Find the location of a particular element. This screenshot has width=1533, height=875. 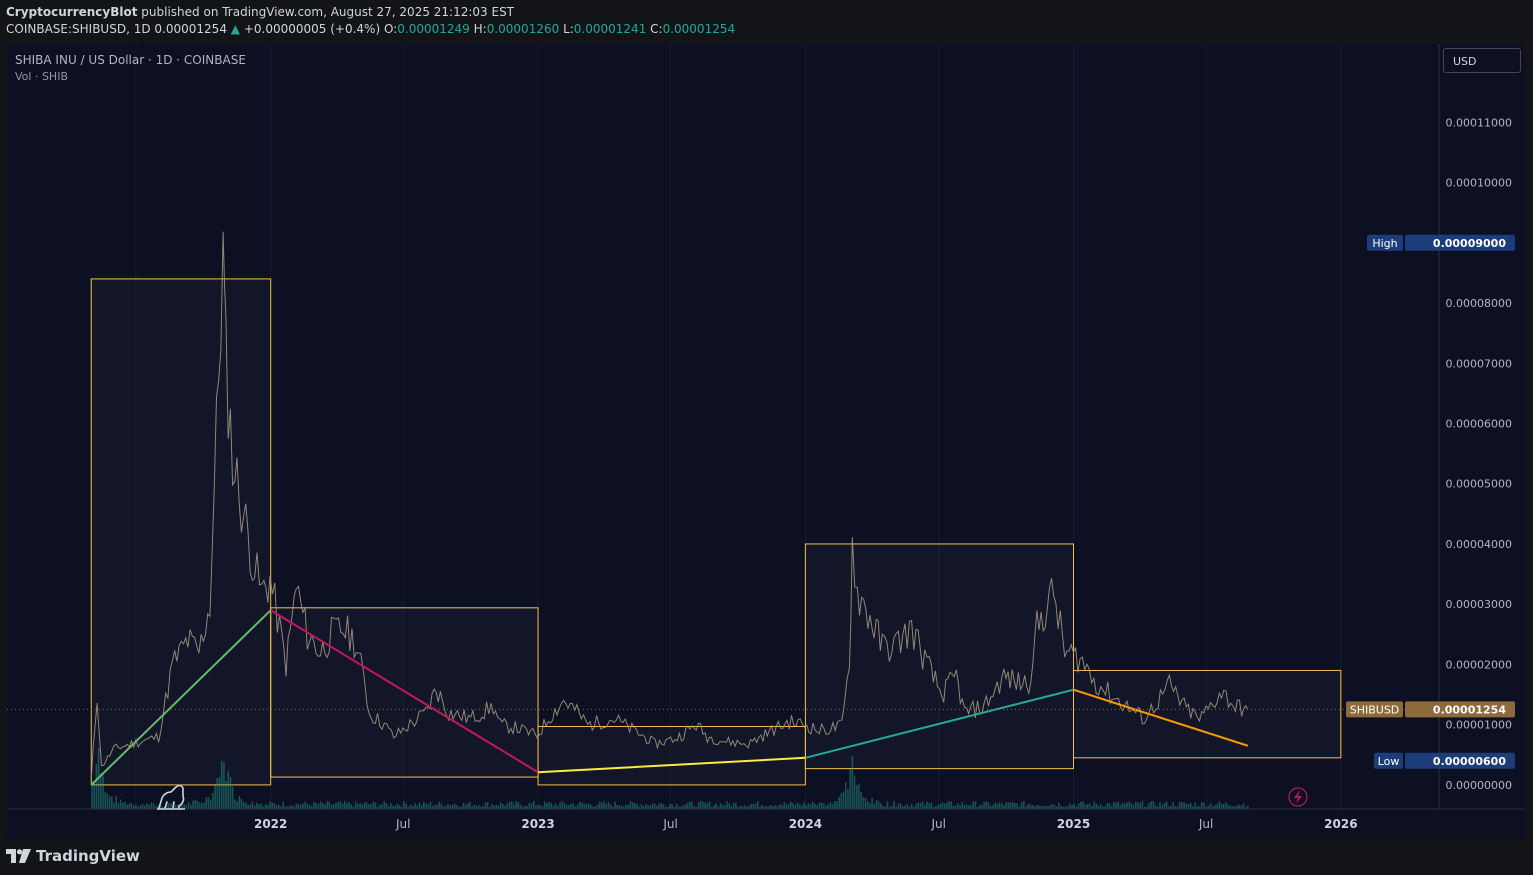

last-price: 0.00001254 is located at coordinates (190, 29).